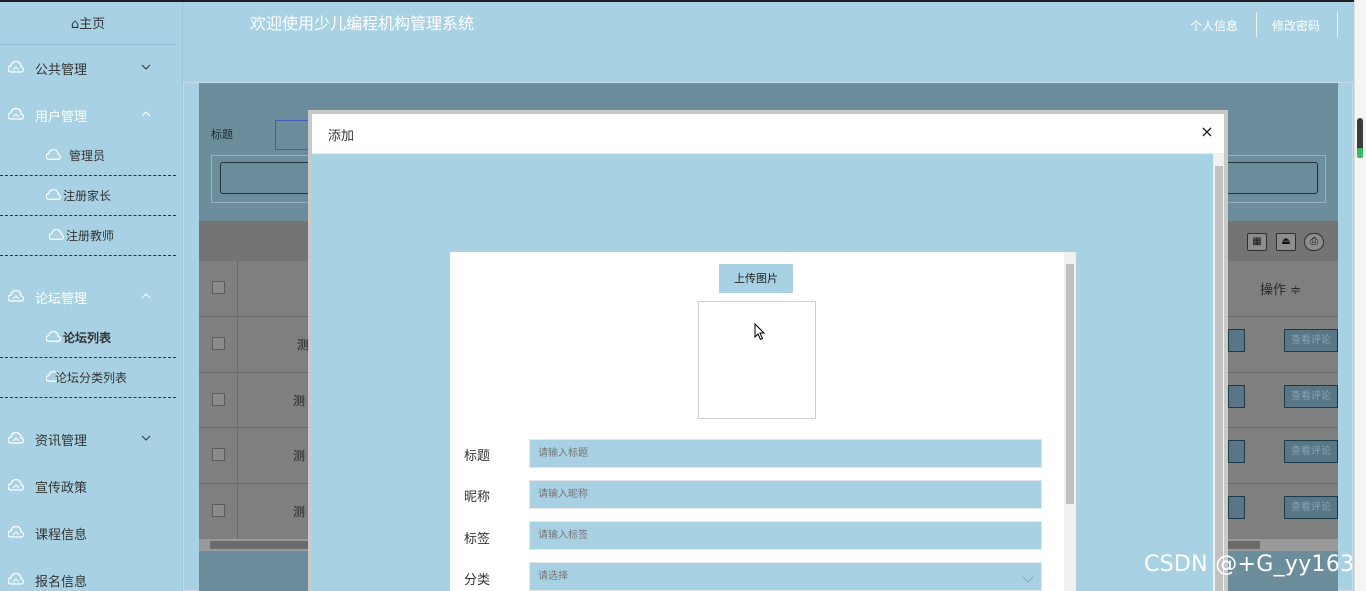 This screenshot has width=1366, height=591. Describe the element at coordinates (1257, 242) in the screenshot. I see `grid-icon: ▦` at that location.